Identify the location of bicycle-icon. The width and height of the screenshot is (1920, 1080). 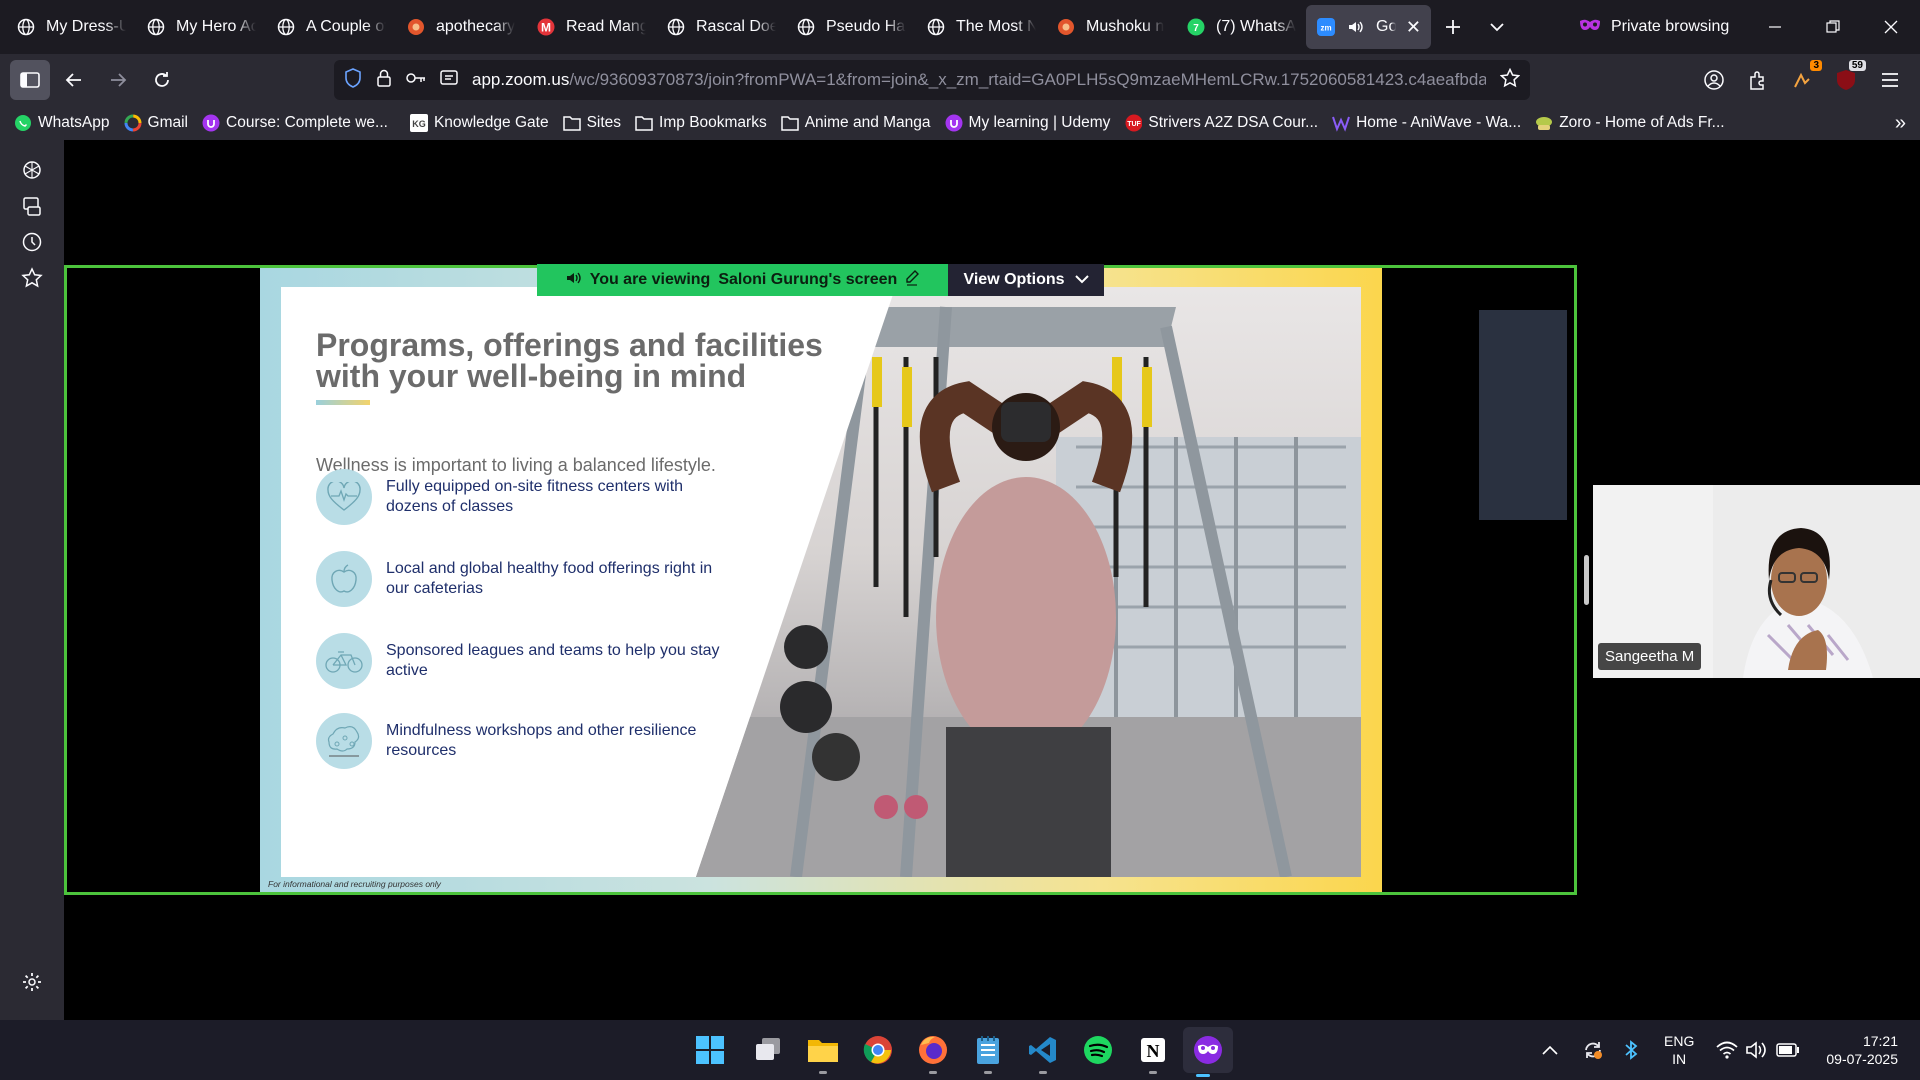
(344, 661).